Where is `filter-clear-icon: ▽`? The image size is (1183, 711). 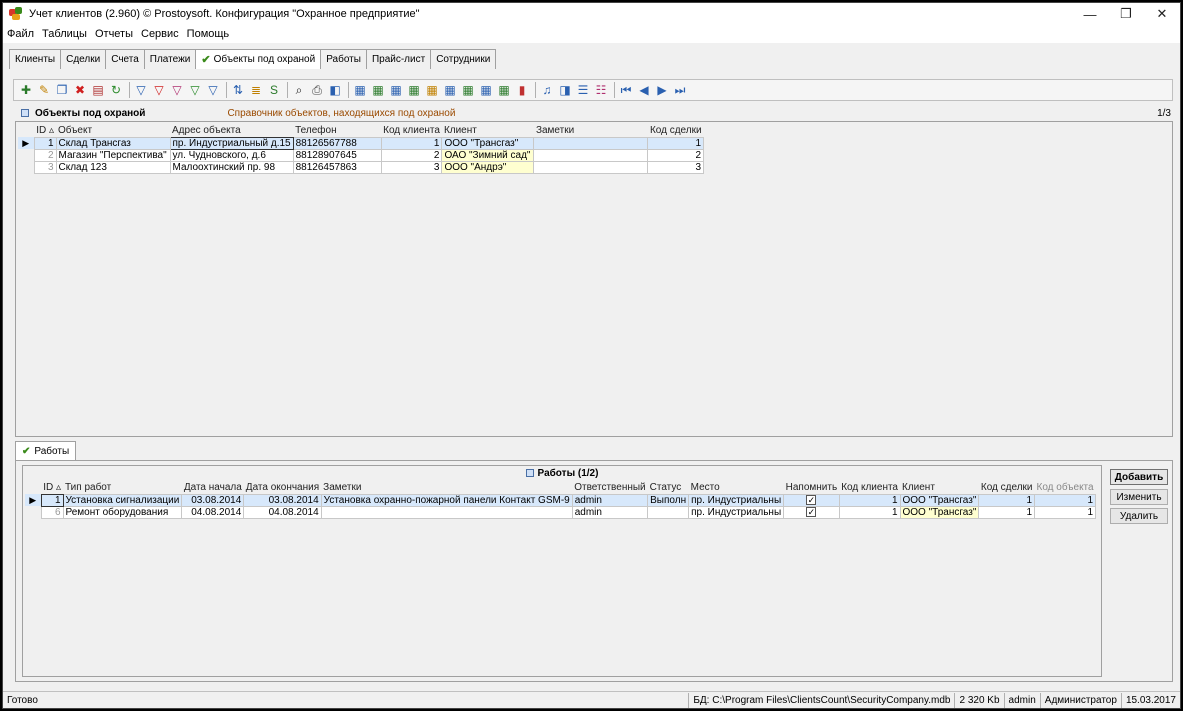 filter-clear-icon: ▽ is located at coordinates (213, 90).